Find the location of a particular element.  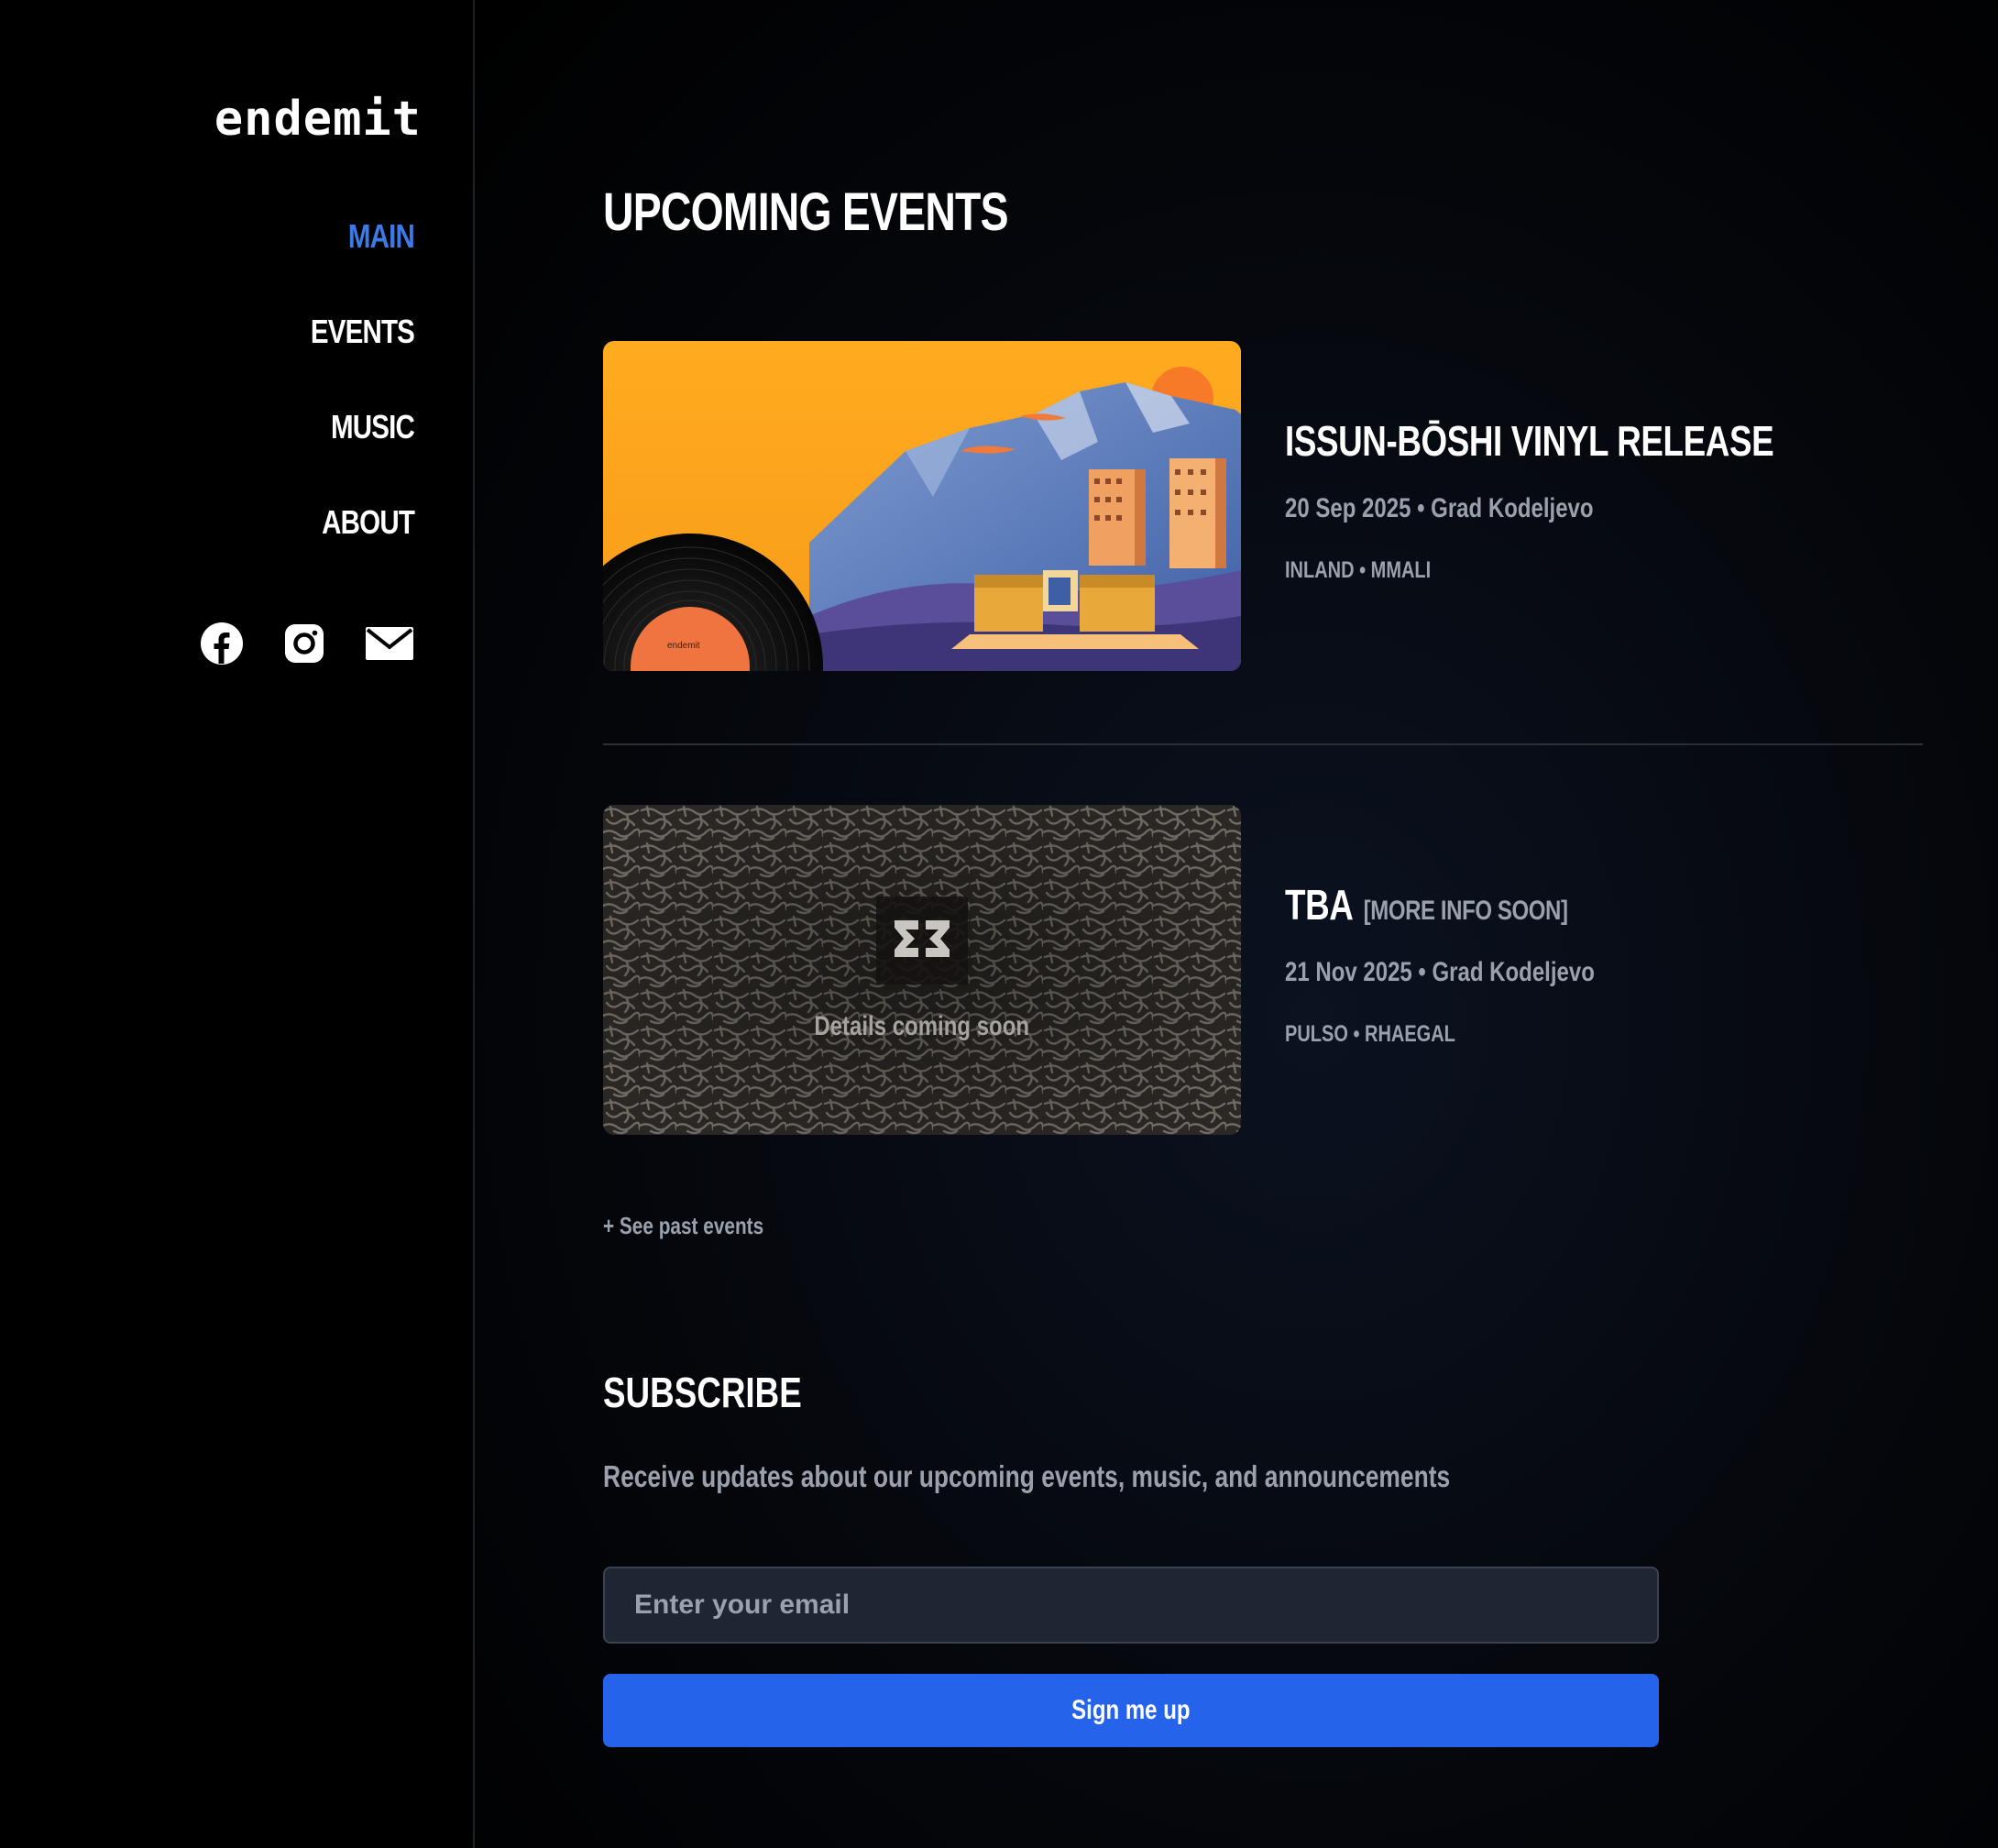

event-title: ISSUN-BŌSHI VINYL RELEASE is located at coordinates (1590, 441).